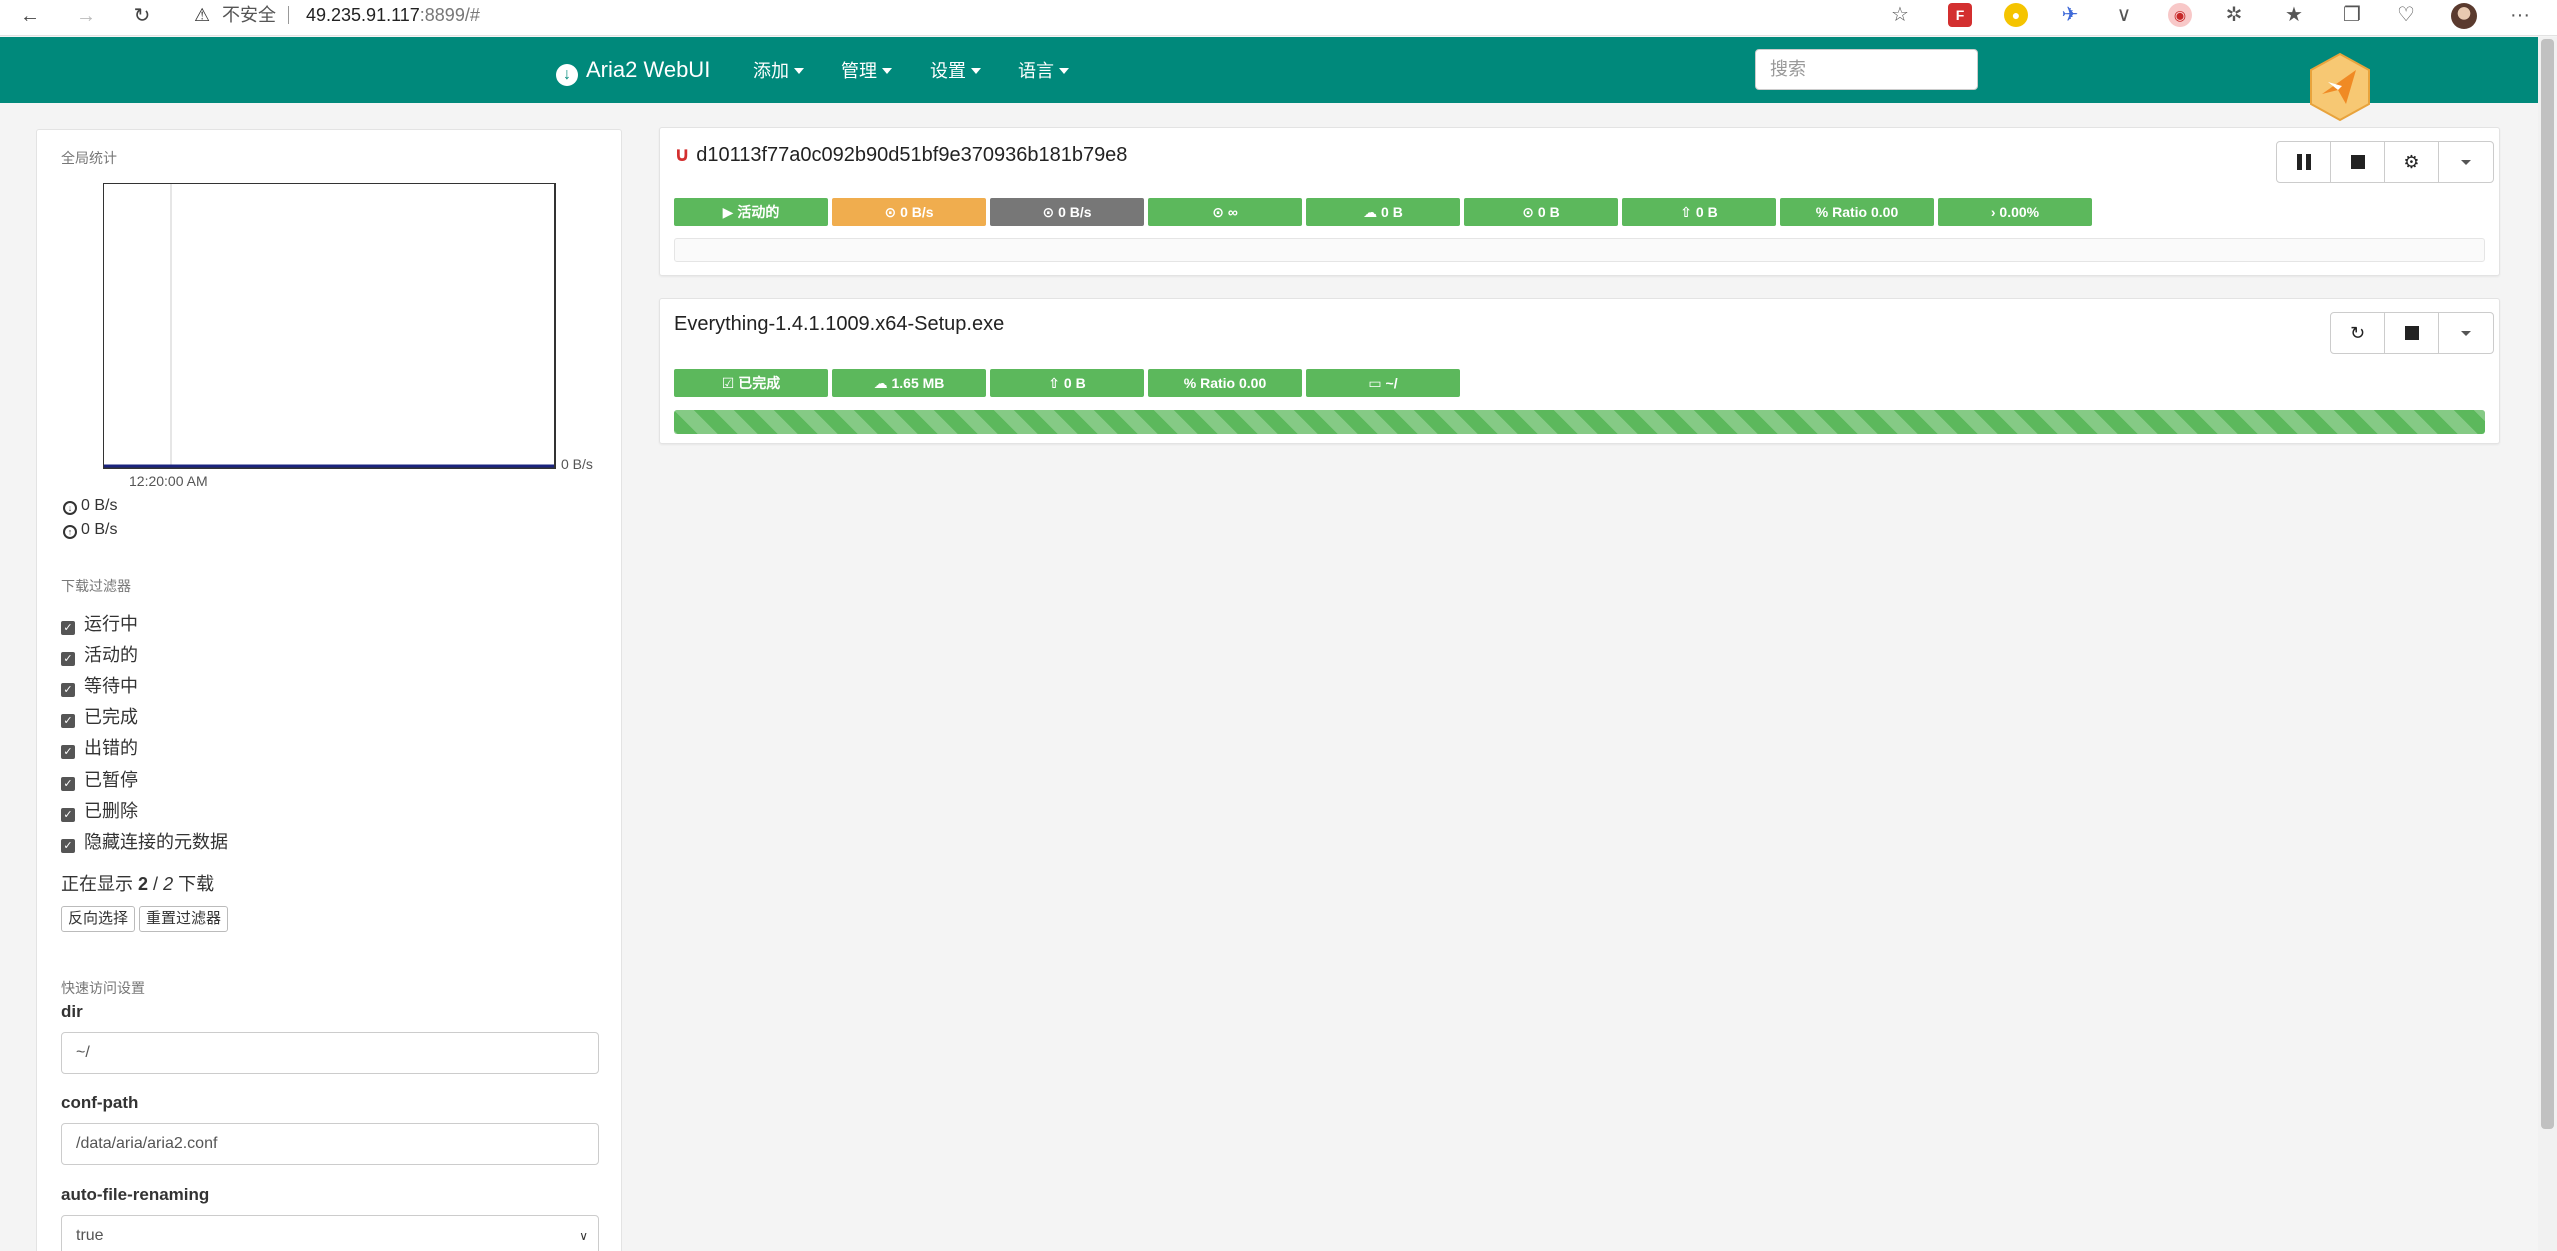  Describe the element at coordinates (682, 155) in the screenshot. I see `magnet-icon: ∪` at that location.